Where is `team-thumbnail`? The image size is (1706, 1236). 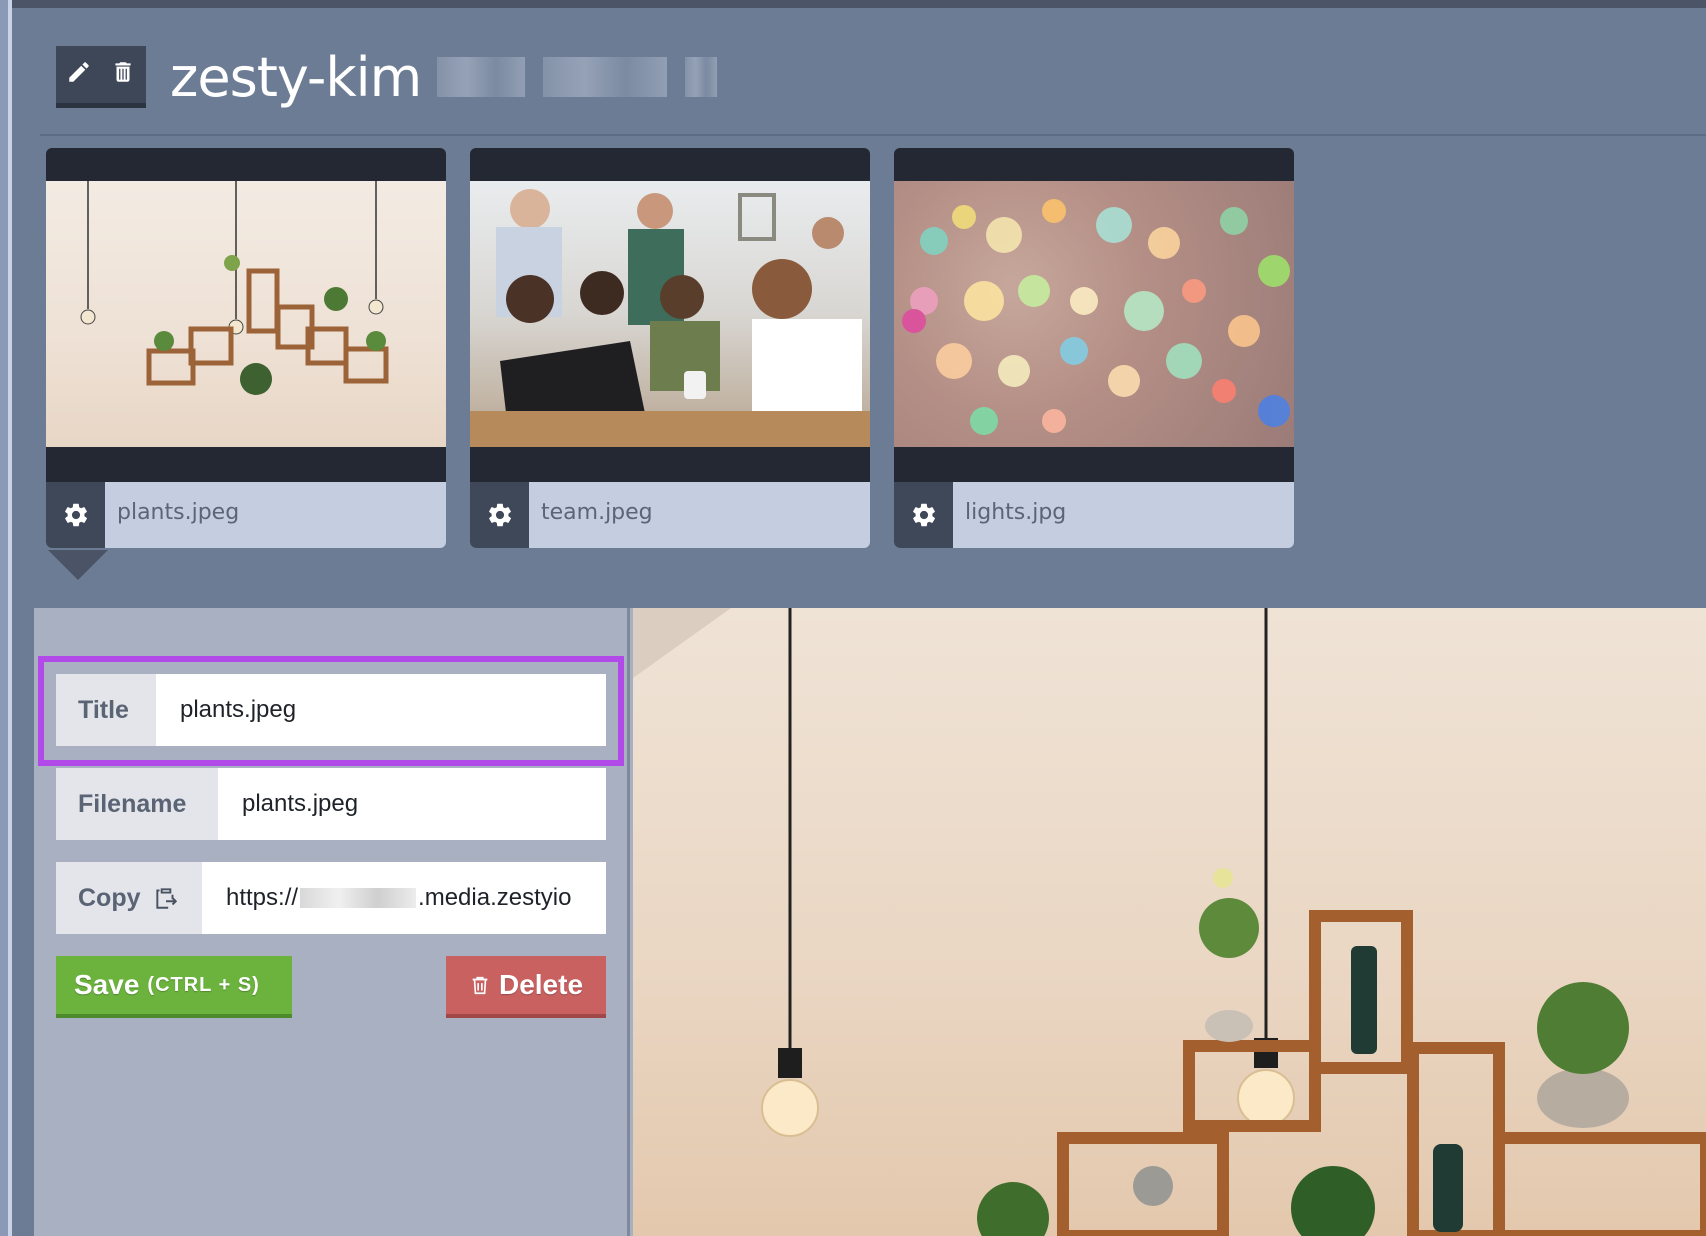
team-thumbnail is located at coordinates (670, 314).